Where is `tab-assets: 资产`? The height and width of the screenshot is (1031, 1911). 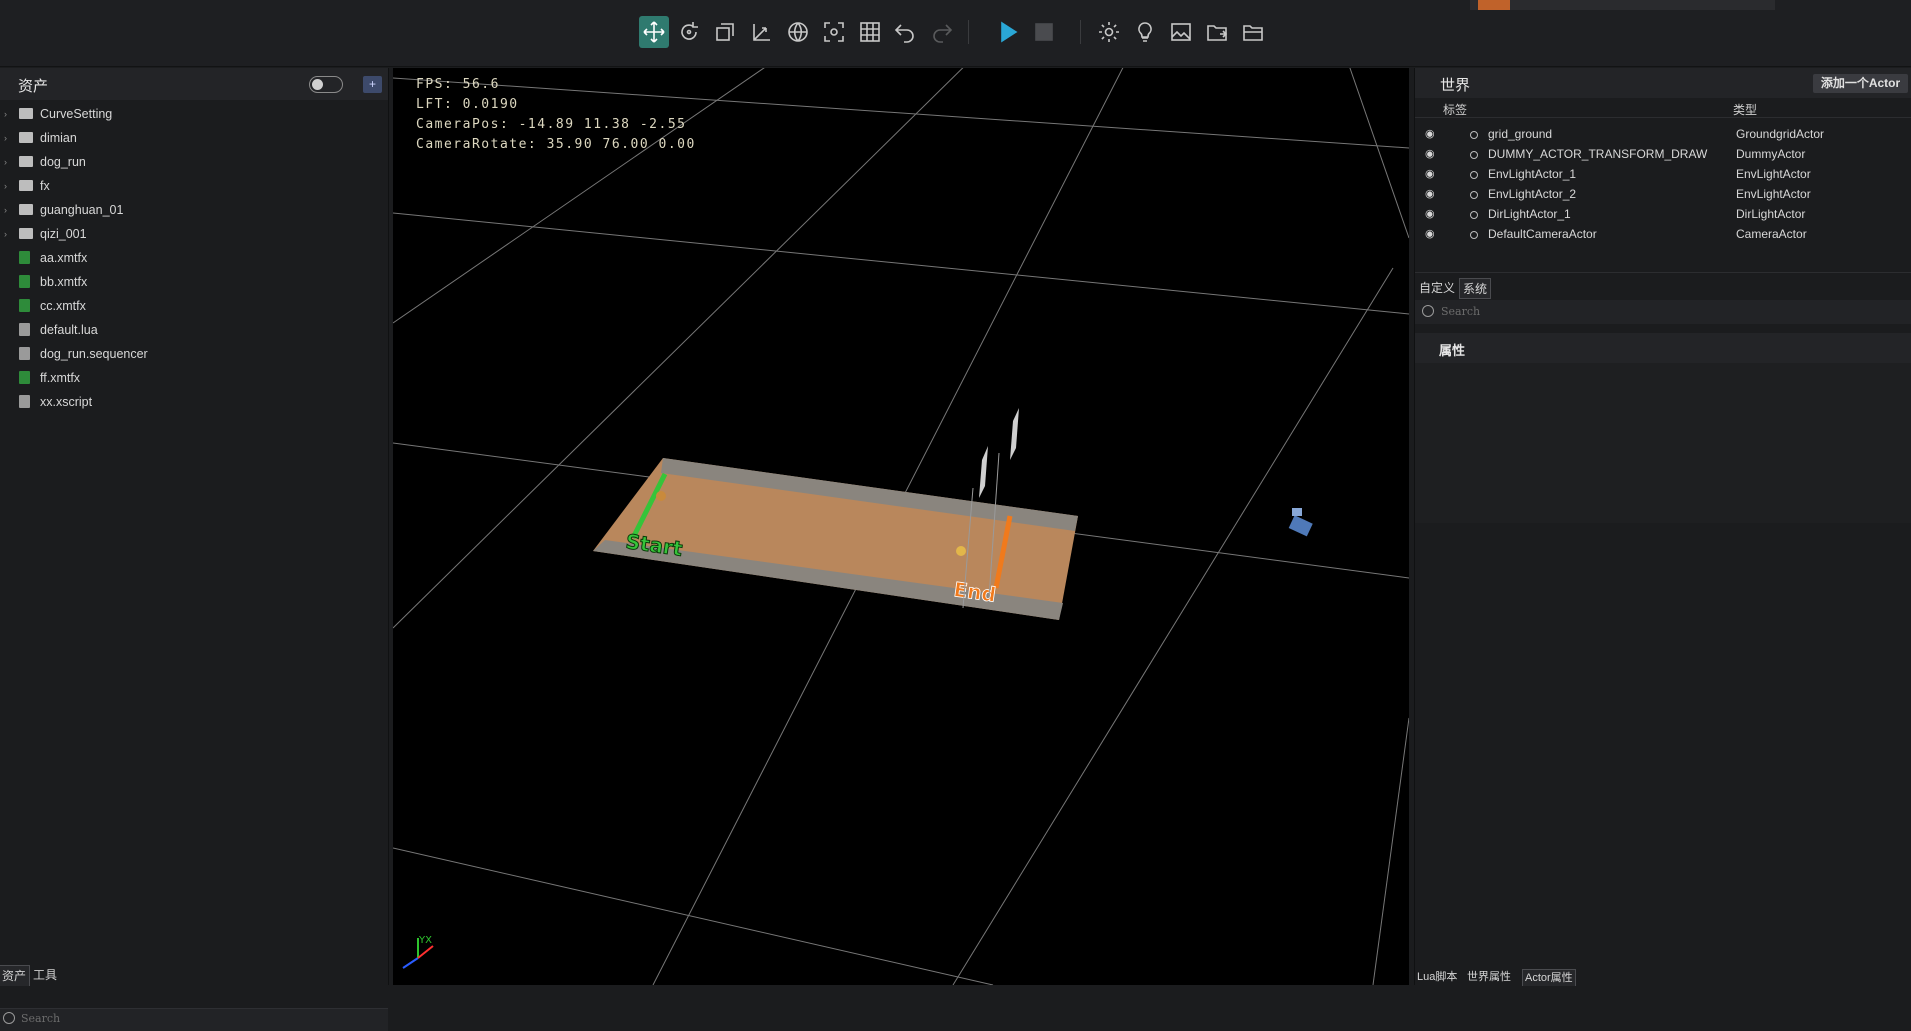
tab-assets: 资产 is located at coordinates (15, 975).